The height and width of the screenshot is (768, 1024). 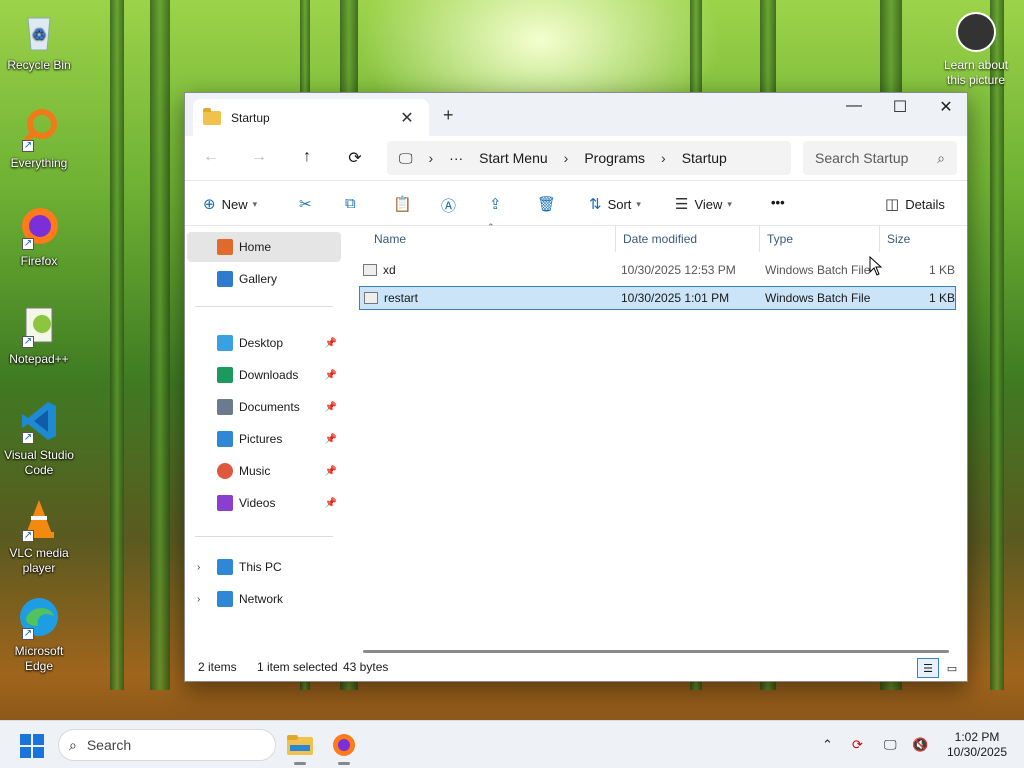 What do you see at coordinates (307, 157) in the screenshot?
I see `up-button: ↑` at bounding box center [307, 157].